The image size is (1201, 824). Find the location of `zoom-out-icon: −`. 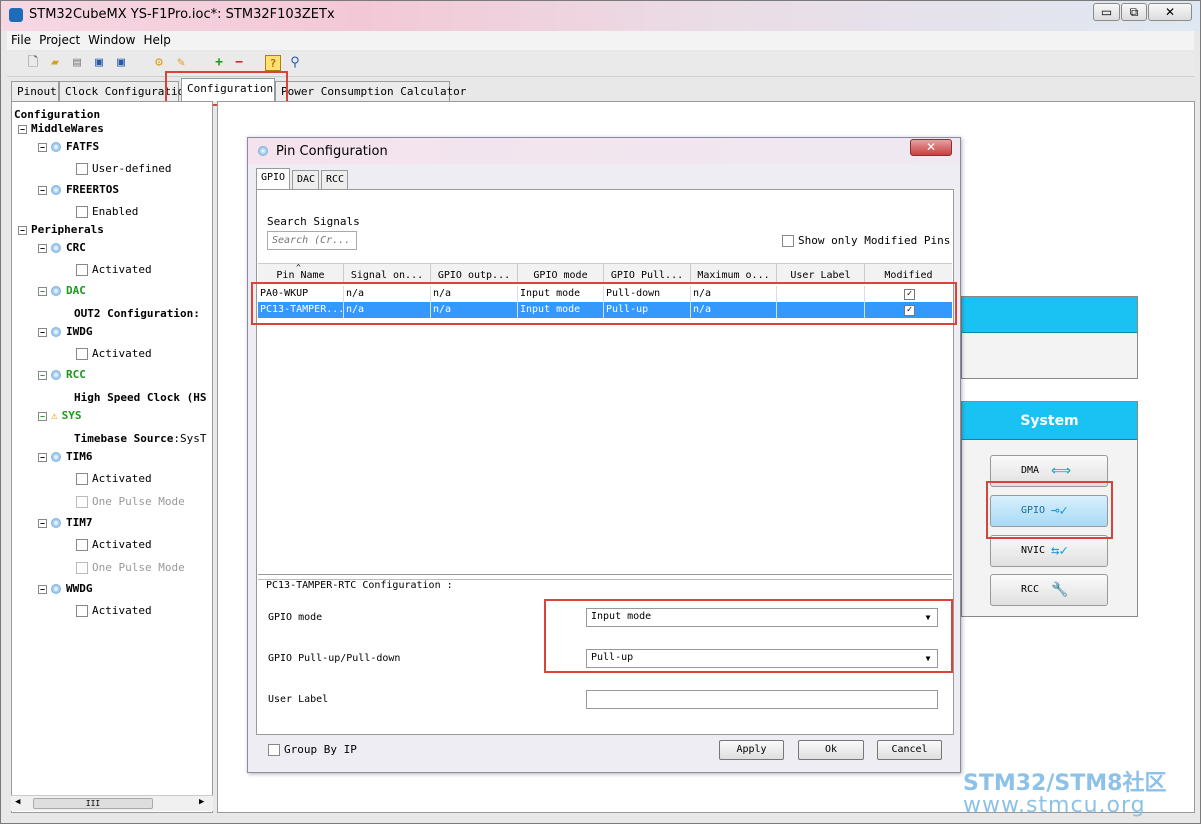

zoom-out-icon: − is located at coordinates (239, 63).